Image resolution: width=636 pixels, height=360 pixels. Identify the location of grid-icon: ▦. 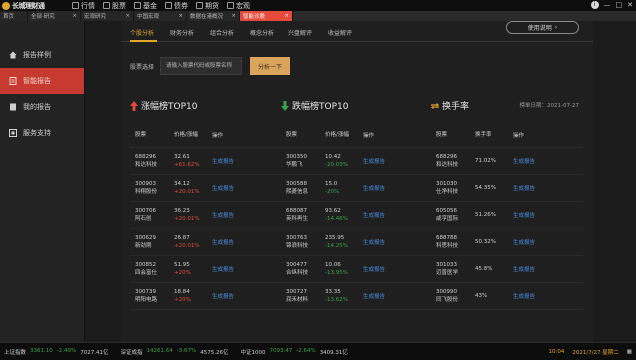
(629, 352).